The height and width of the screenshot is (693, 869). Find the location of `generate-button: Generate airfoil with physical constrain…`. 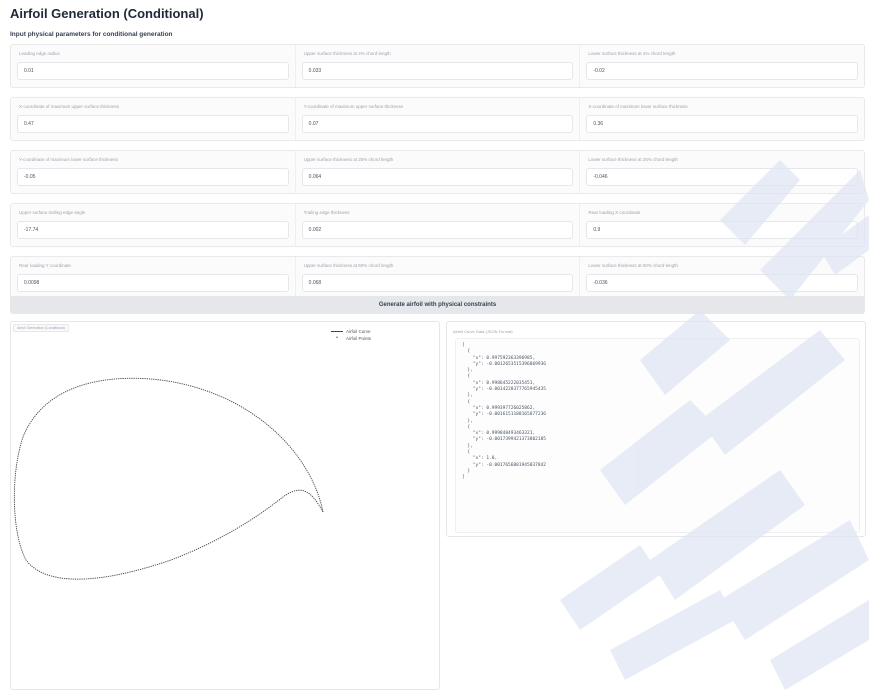

generate-button: Generate airfoil with physical constrain… is located at coordinates (437, 305).